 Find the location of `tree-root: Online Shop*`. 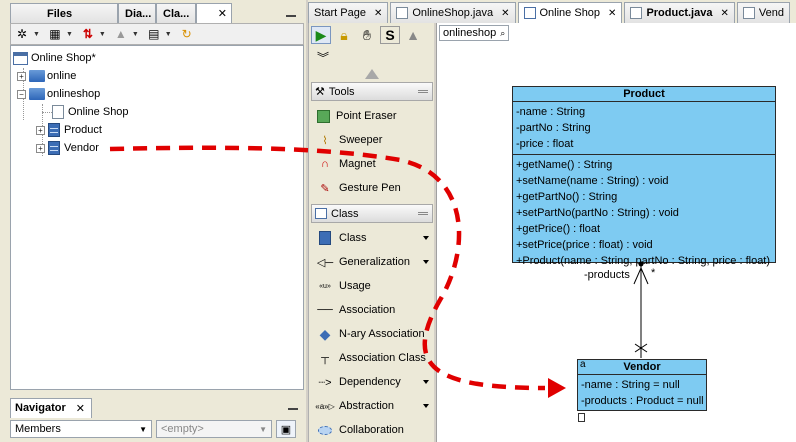

tree-root: Online Shop* is located at coordinates (54, 58).